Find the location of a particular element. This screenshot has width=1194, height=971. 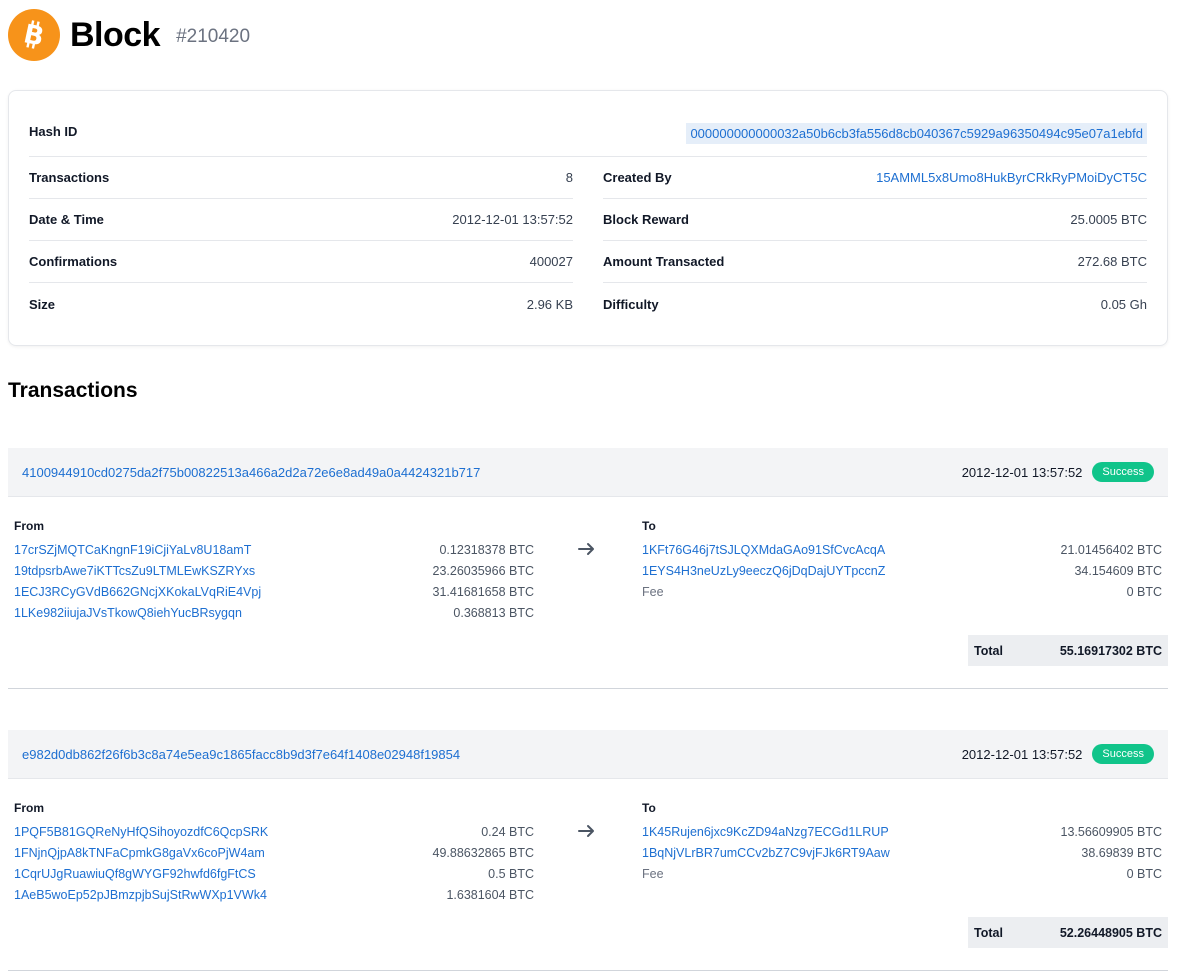

summary-value: 8 is located at coordinates (569, 177).